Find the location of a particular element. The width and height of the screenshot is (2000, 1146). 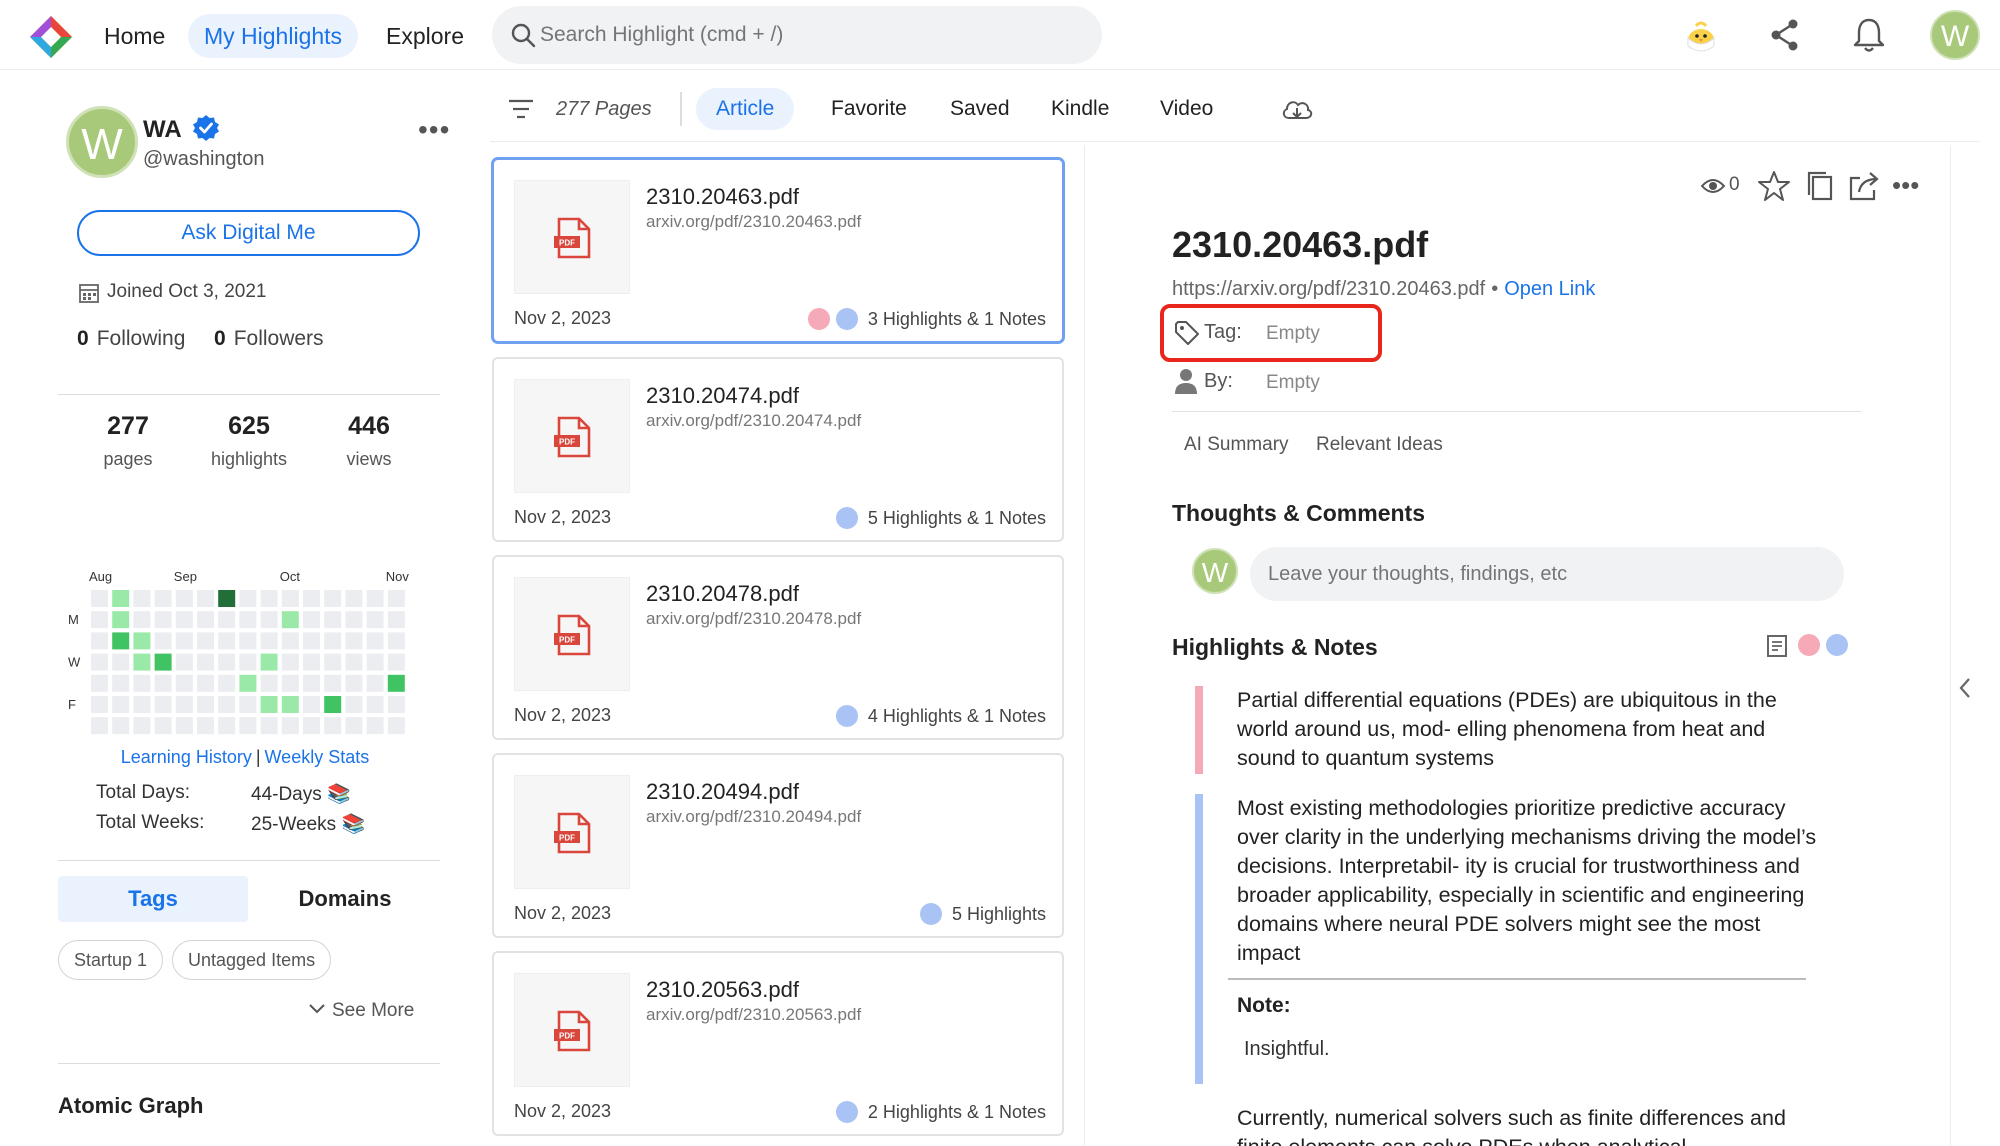

nav-explore: Explore is located at coordinates (425, 36).